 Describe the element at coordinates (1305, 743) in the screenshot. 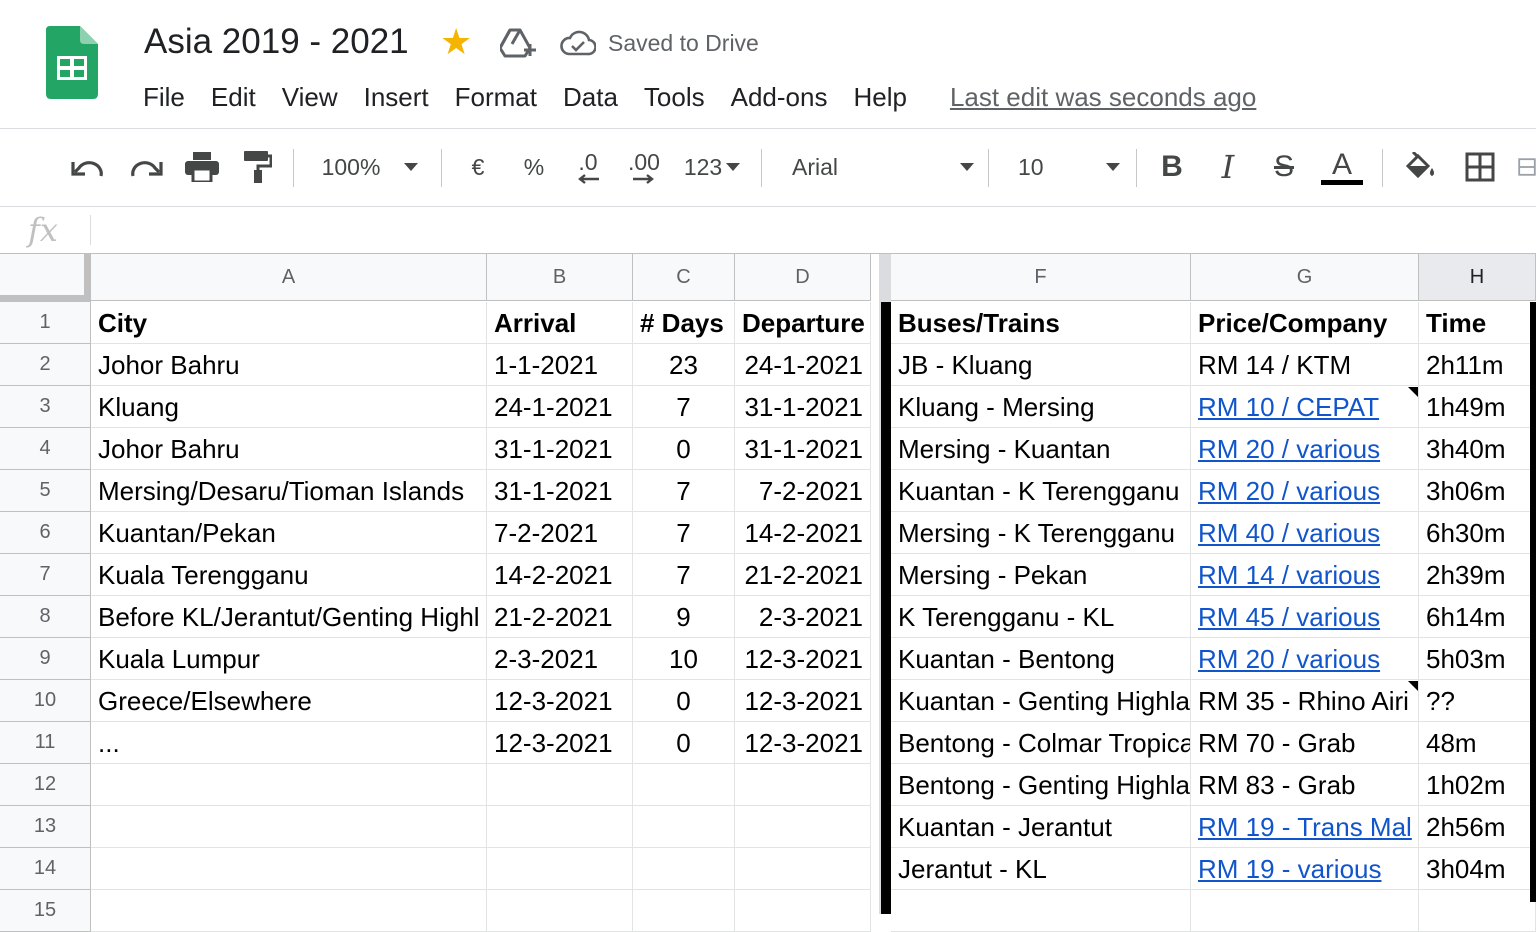

I see `table-cell: RM 70 - Grab` at that location.